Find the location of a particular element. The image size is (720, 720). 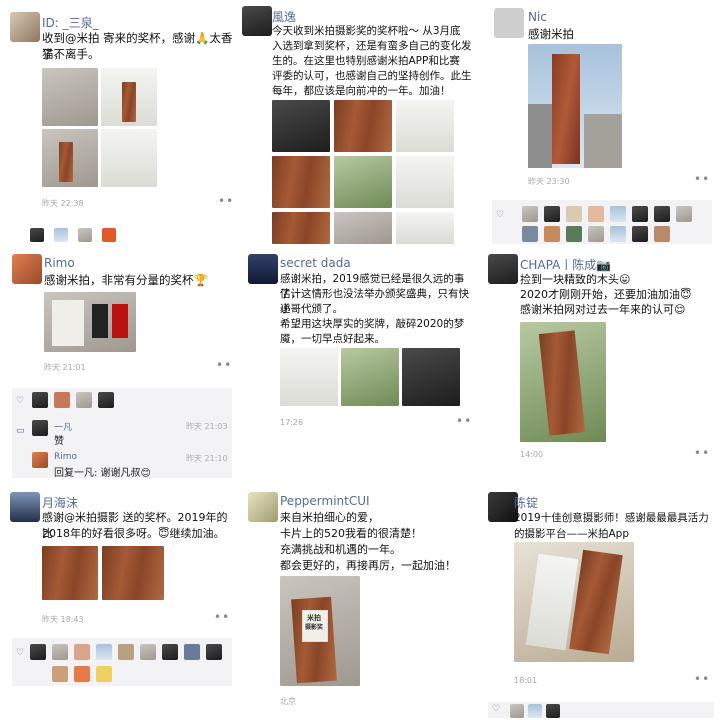

poster-name: ID: _三泉_ is located at coordinates (70, 22).